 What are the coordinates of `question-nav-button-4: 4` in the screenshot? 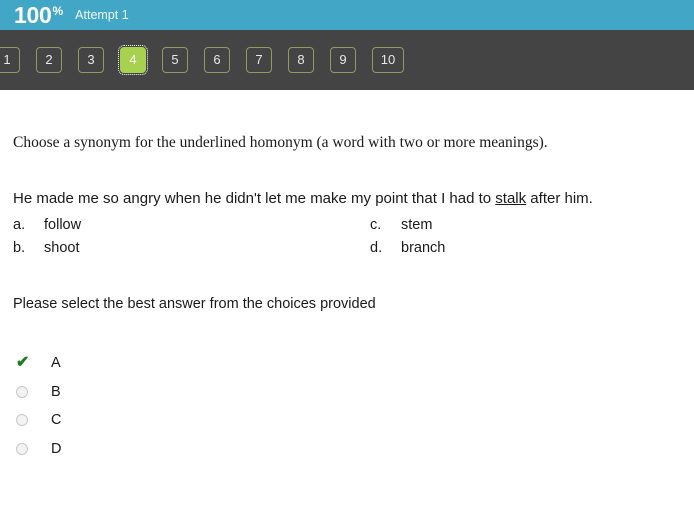 It's located at (133, 60).